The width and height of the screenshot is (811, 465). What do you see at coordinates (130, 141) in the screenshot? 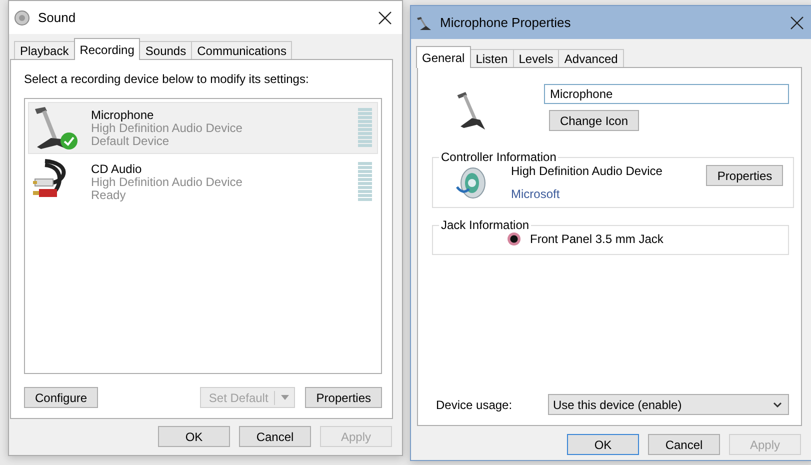
I see `device-status: Default Device` at bounding box center [130, 141].